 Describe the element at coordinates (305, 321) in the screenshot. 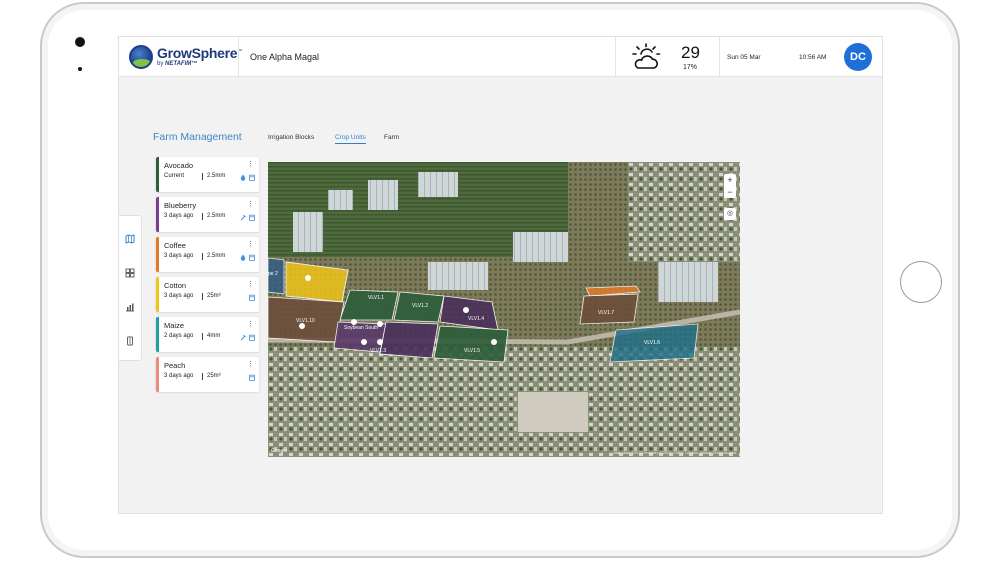

I see `map-label-vlv1-10: VLV1.10` at that location.